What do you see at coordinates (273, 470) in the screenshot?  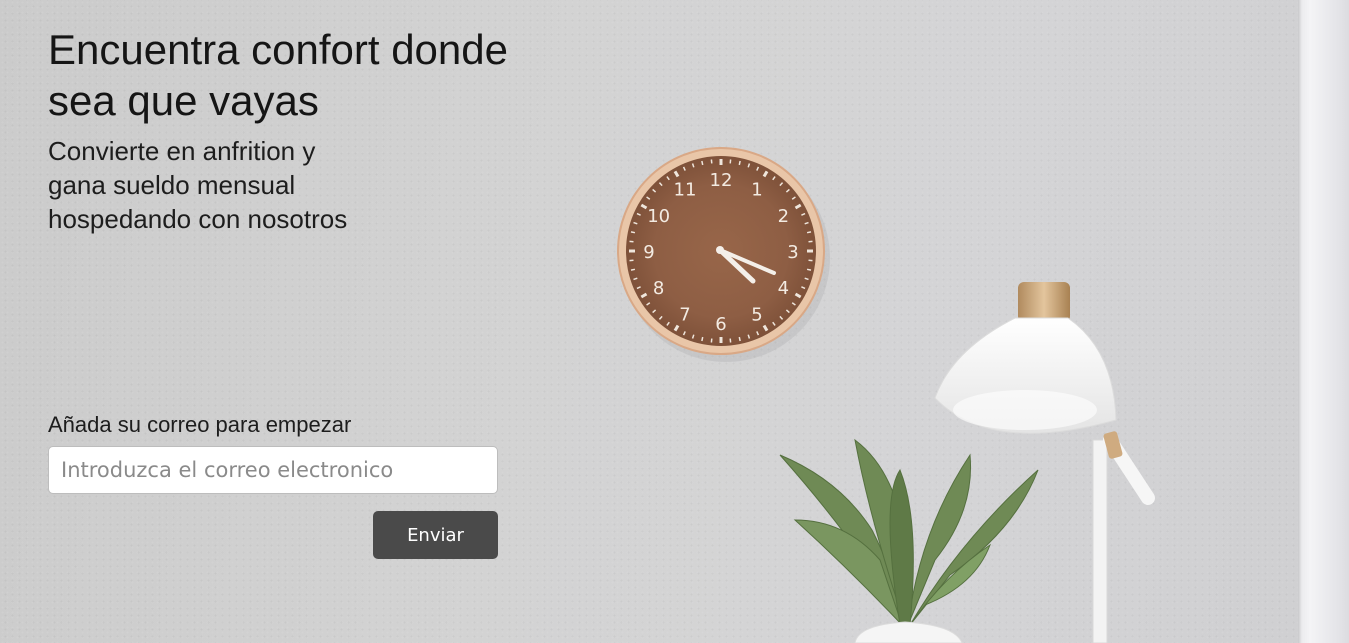 I see `email-field` at bounding box center [273, 470].